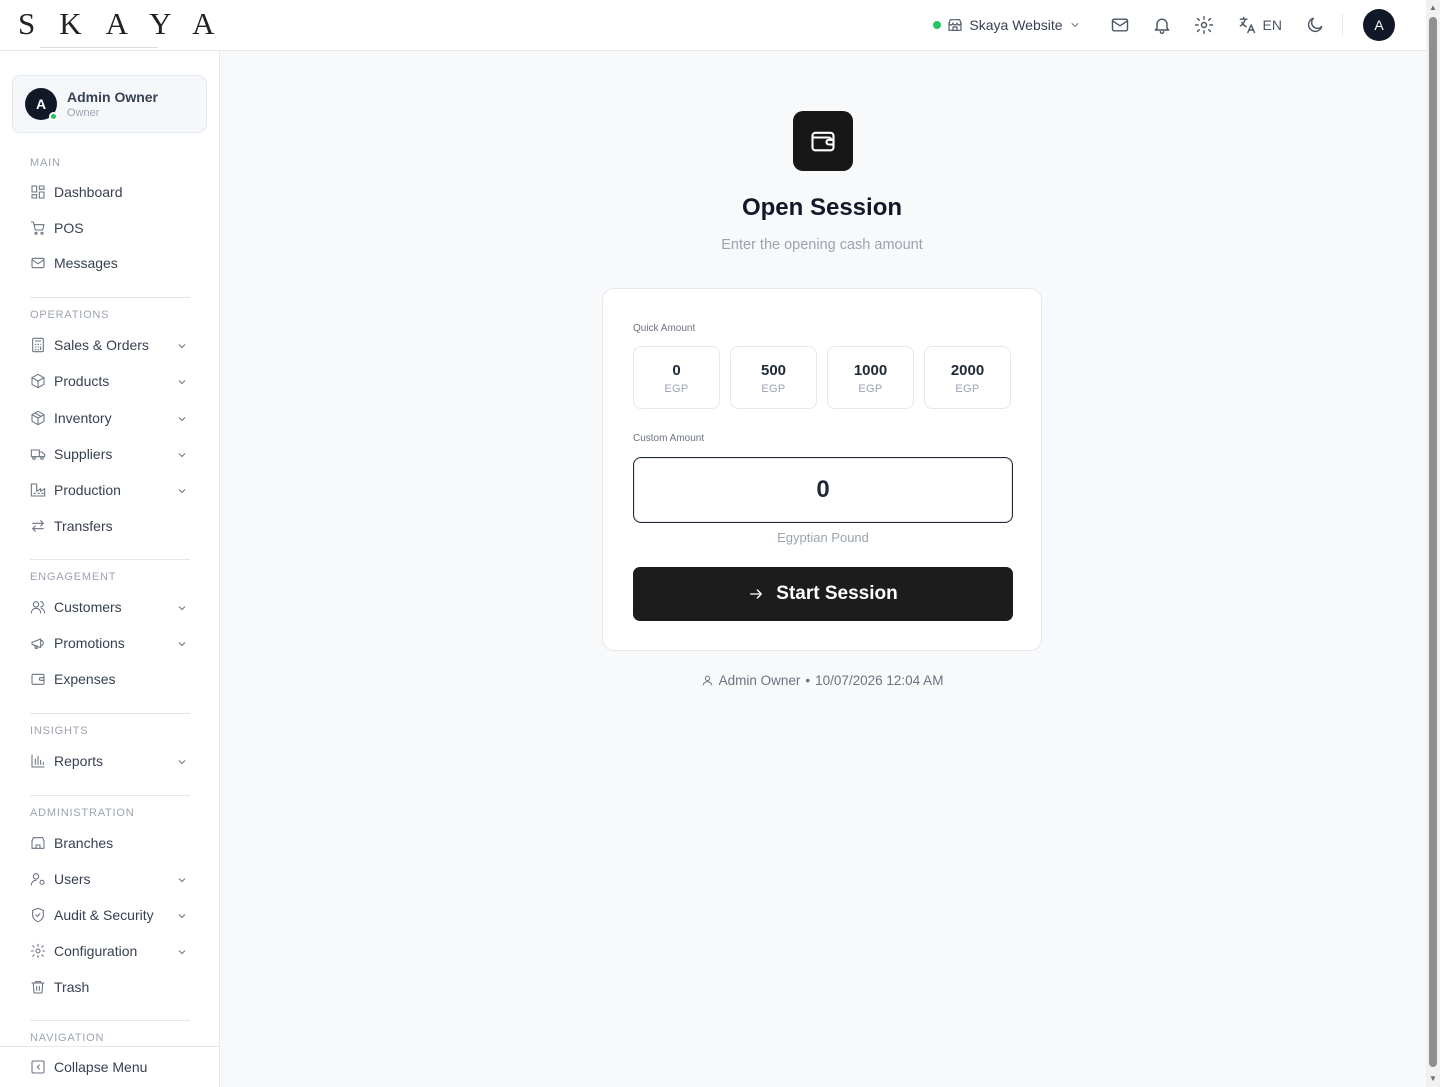 The height and width of the screenshot is (1087, 1440). Describe the element at coordinates (72, 987) in the screenshot. I see `sidebar-item-label: Trash` at that location.